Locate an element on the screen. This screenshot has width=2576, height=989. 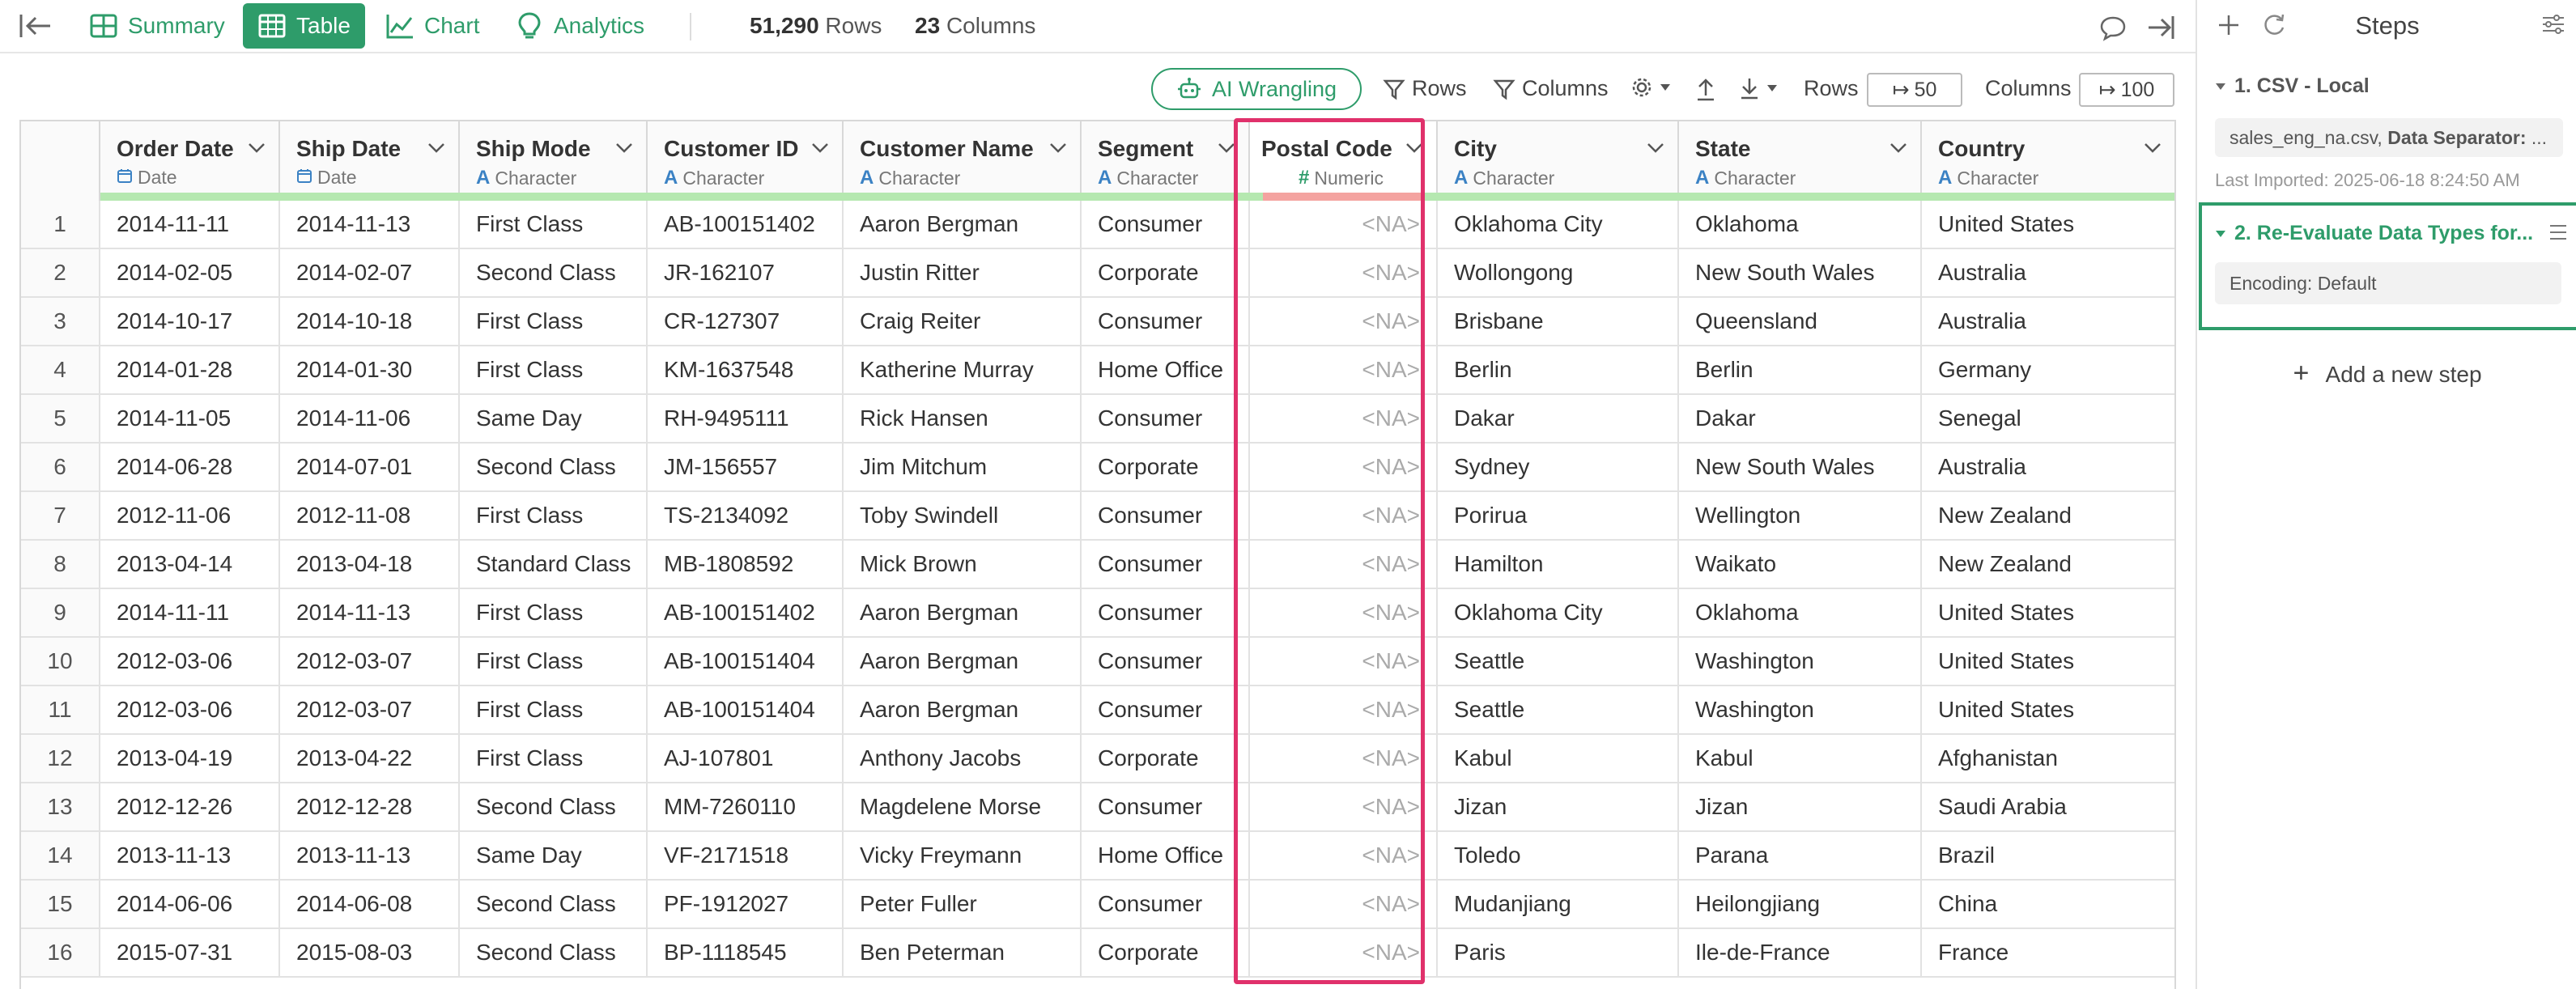
table-cell: CR-127307 is located at coordinates (746, 322).